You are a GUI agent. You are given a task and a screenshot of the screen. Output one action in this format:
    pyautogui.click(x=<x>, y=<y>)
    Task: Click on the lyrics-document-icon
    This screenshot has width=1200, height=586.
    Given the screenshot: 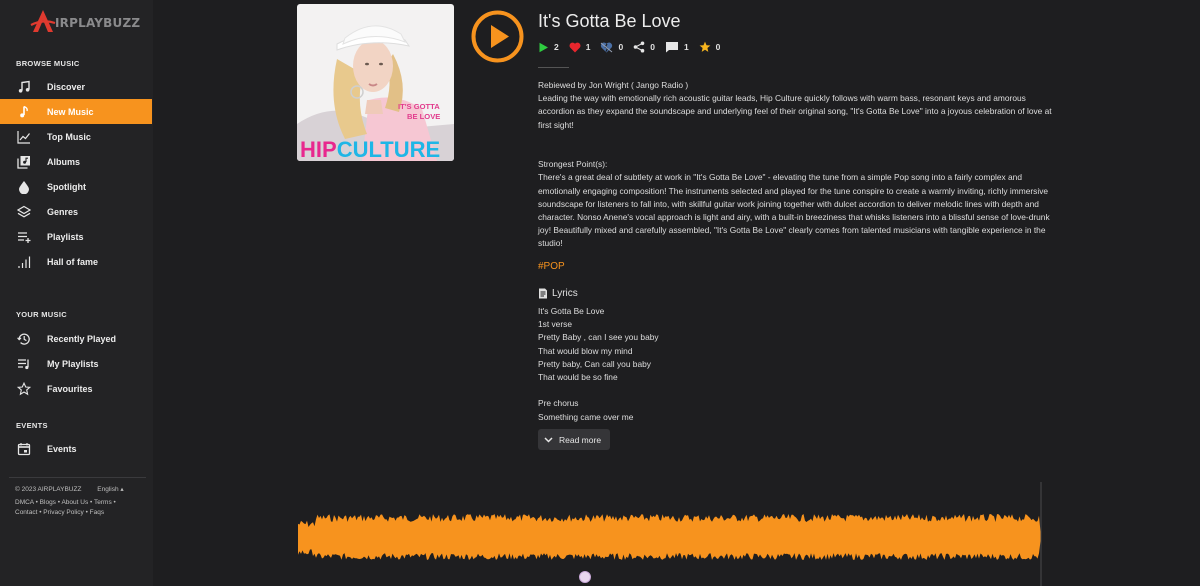 What is the action you would take?
    pyautogui.click(x=543, y=293)
    